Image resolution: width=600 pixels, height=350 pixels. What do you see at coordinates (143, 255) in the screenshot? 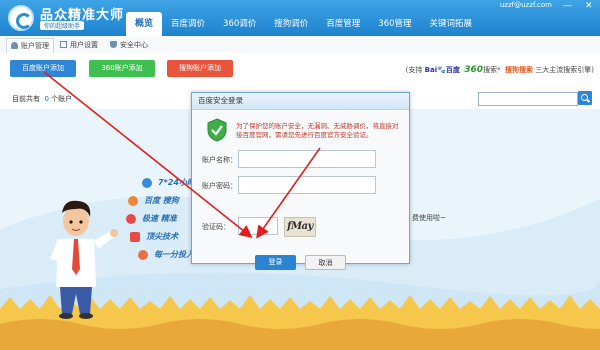
I see `money-icon` at bounding box center [143, 255].